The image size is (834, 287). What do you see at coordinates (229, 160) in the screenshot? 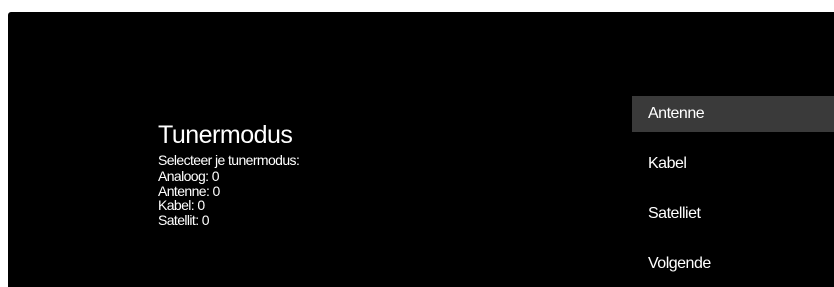
I see `select-prompt: Selecteer je tunermodus:` at bounding box center [229, 160].